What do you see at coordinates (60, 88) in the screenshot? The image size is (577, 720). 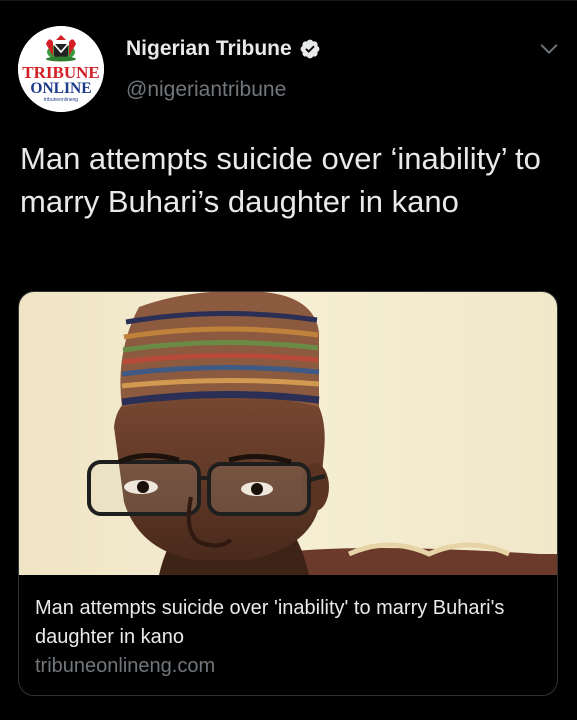 I see `logo-word-online: ONLINE` at bounding box center [60, 88].